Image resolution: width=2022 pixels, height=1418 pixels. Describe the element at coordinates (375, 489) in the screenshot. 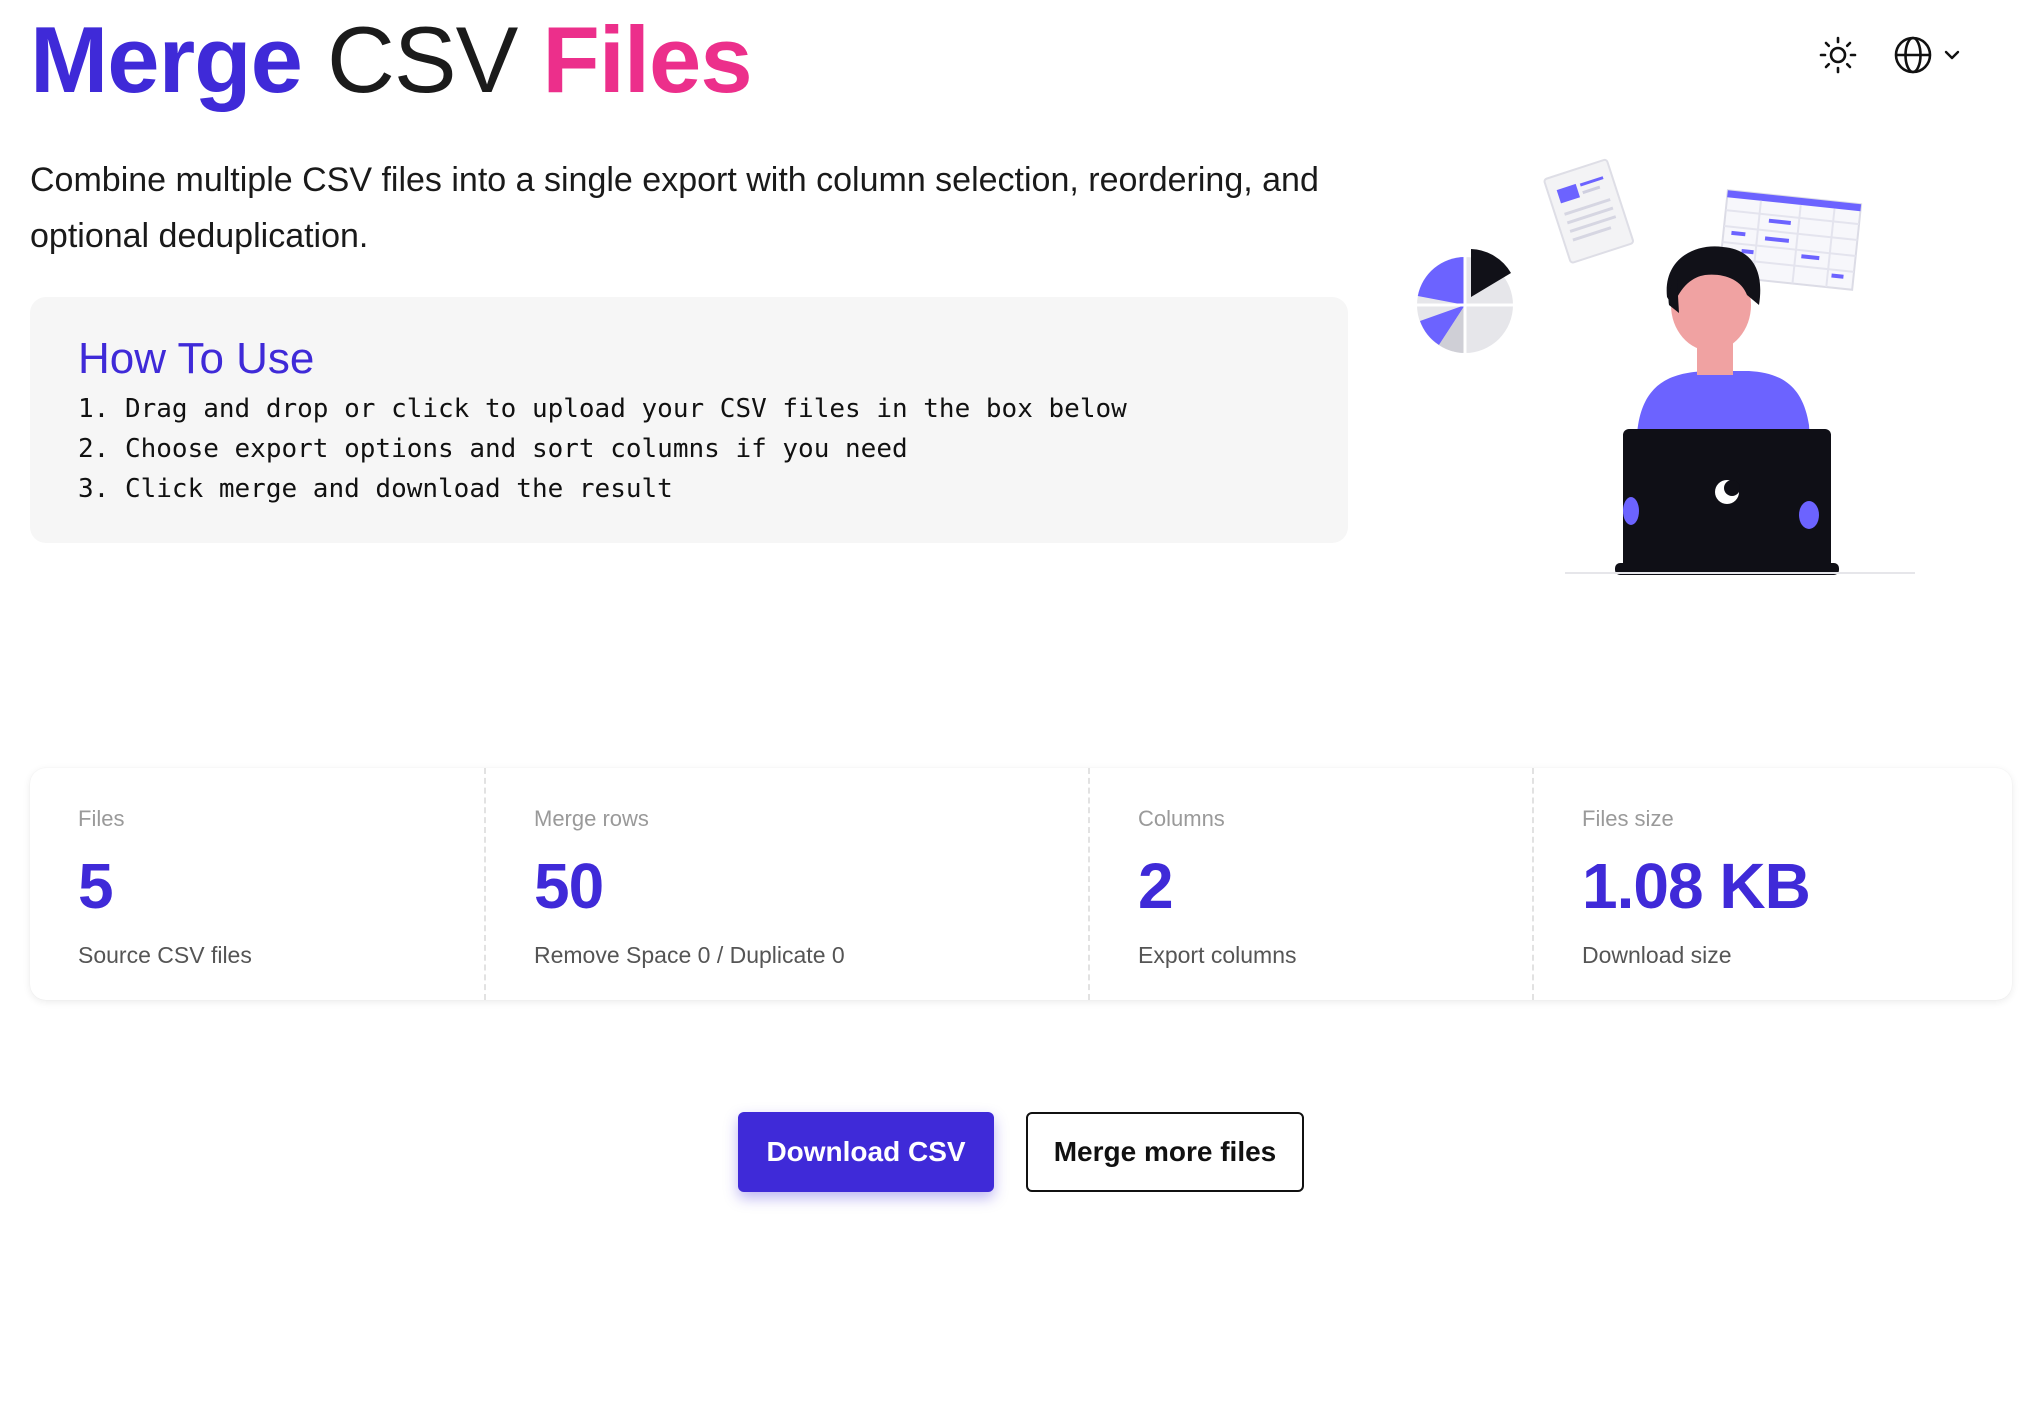

I see `how-to-step: 3. Click merge and download the result` at that location.